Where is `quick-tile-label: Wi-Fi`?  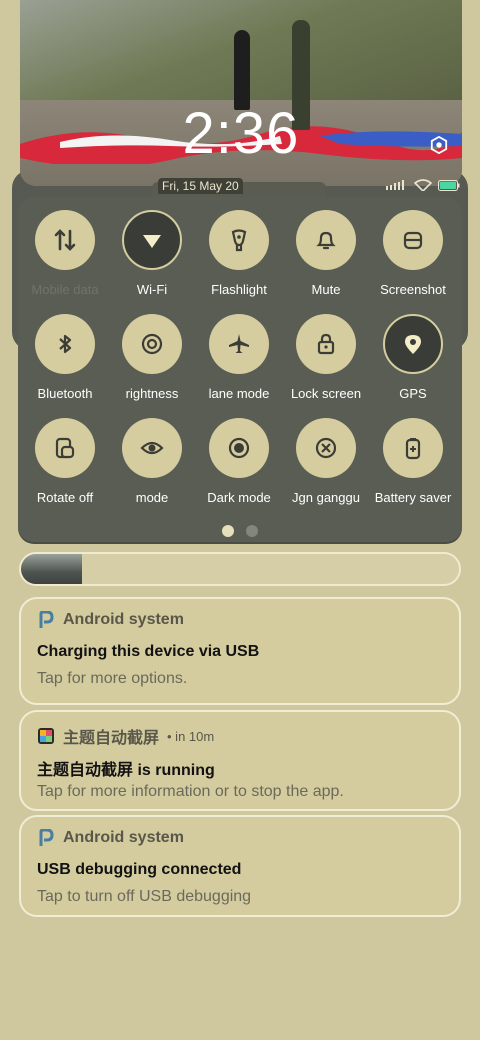
quick-tile-label: Wi-Fi is located at coordinates (152, 289).